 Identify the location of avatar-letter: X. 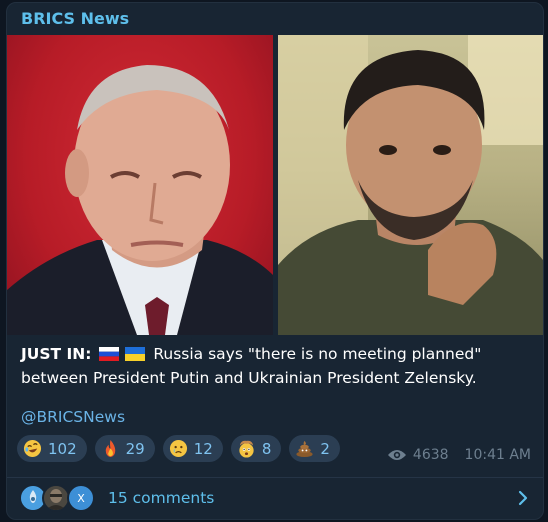
(81, 498).